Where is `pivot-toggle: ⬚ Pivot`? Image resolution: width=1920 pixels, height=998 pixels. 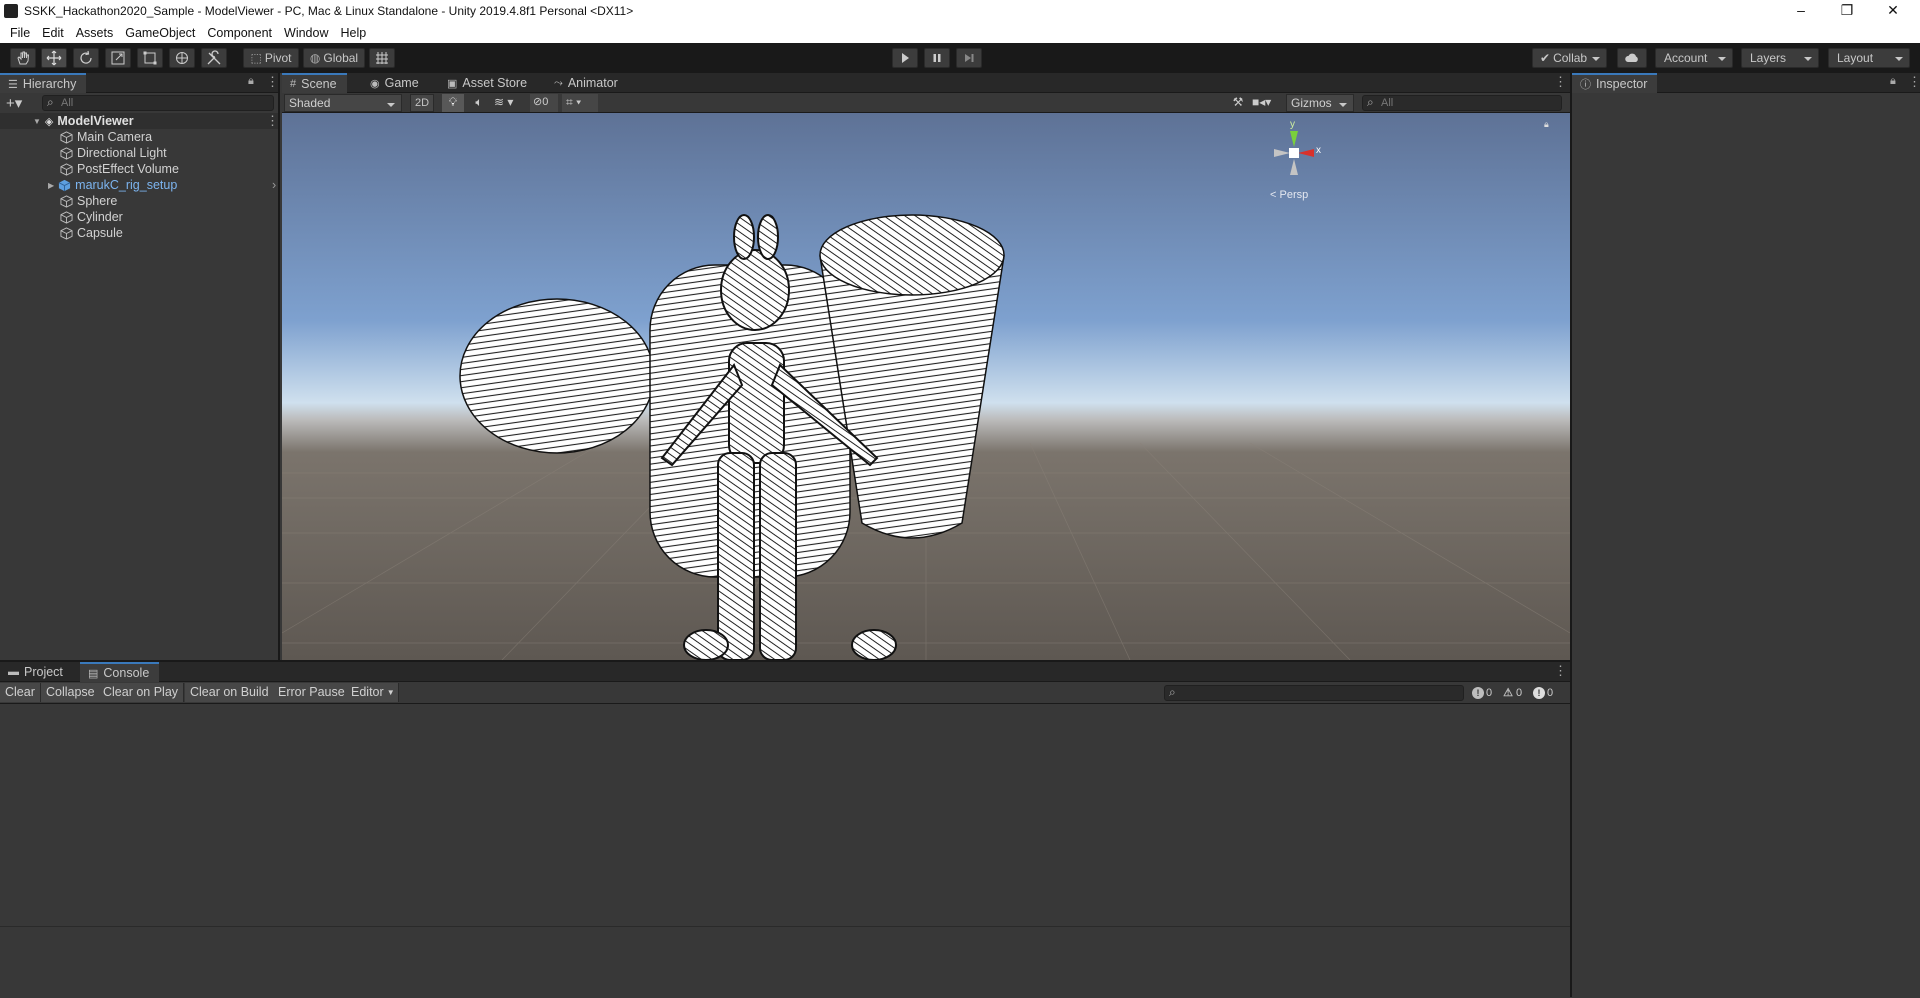
pivot-toggle: ⬚ Pivot is located at coordinates (271, 58).